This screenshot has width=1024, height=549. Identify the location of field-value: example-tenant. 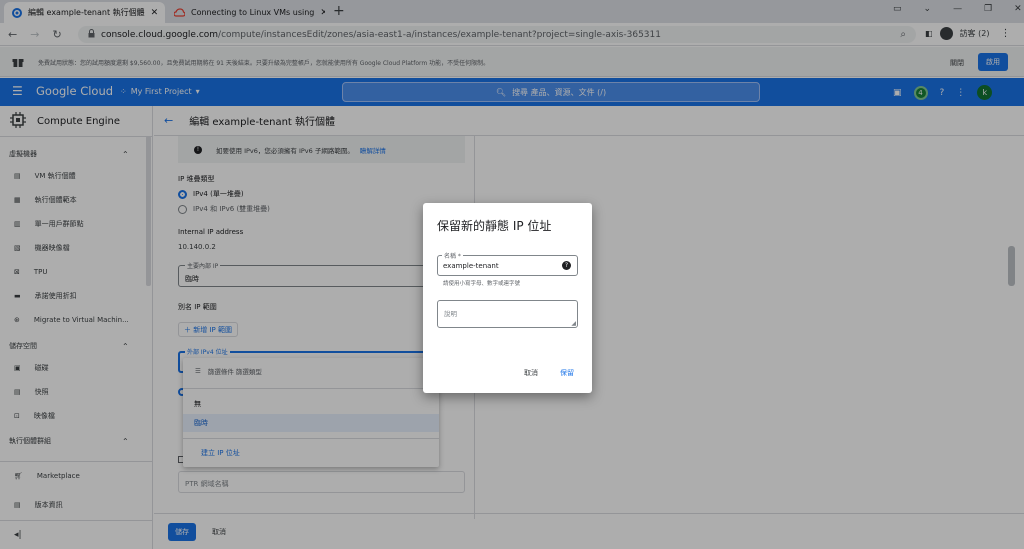
(471, 266).